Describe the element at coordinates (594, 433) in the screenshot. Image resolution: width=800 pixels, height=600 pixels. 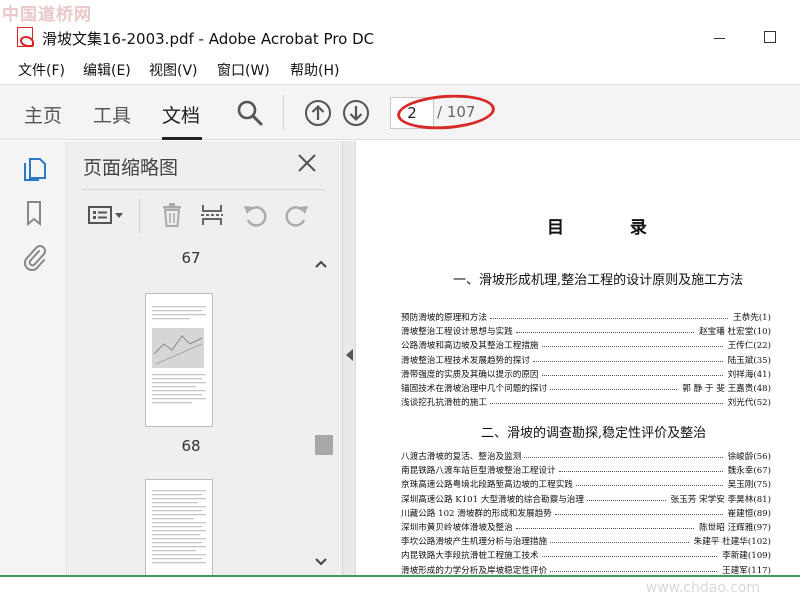
I see `toc-section-title: 二、滑坡的调查勘探,稳定性评价及整治` at that location.